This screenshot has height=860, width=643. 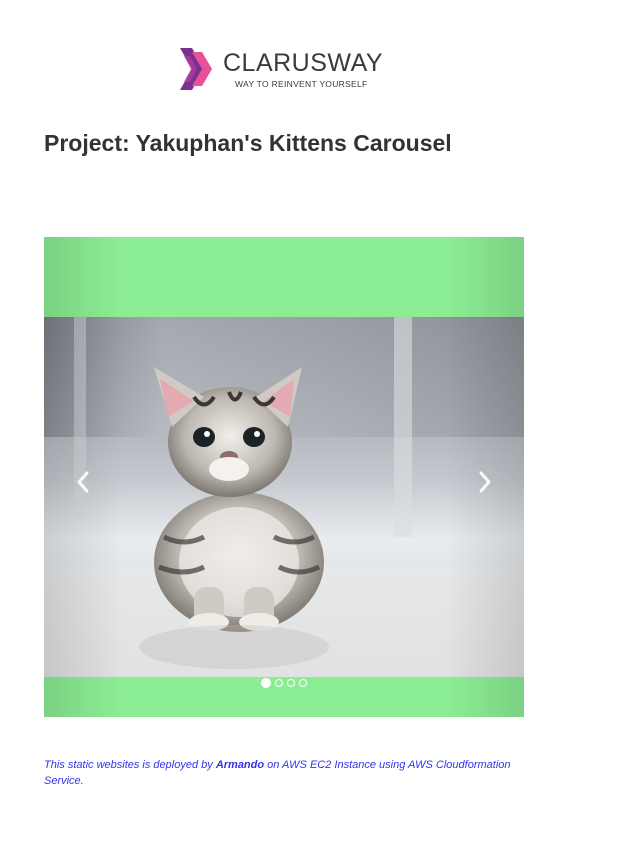 I want to click on carousel-prev-button, so click(x=83, y=482).